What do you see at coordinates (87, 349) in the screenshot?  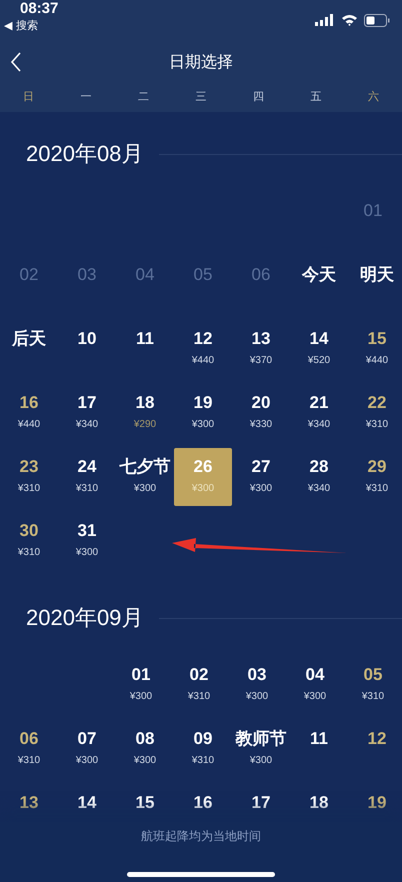 I see `date-cell: 10` at bounding box center [87, 349].